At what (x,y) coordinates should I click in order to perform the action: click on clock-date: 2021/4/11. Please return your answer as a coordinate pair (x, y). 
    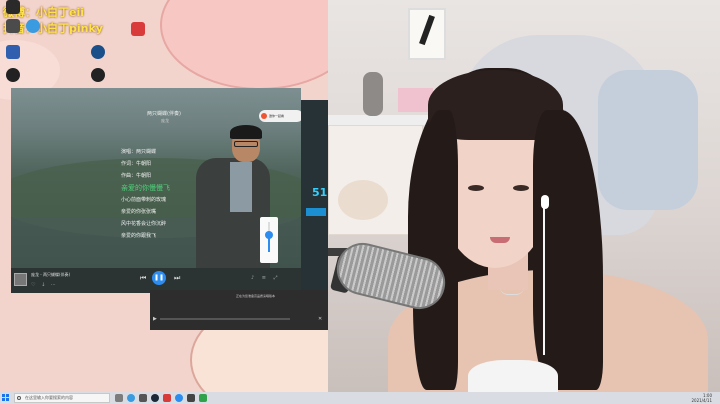
    Looking at the image, I should click on (701, 400).